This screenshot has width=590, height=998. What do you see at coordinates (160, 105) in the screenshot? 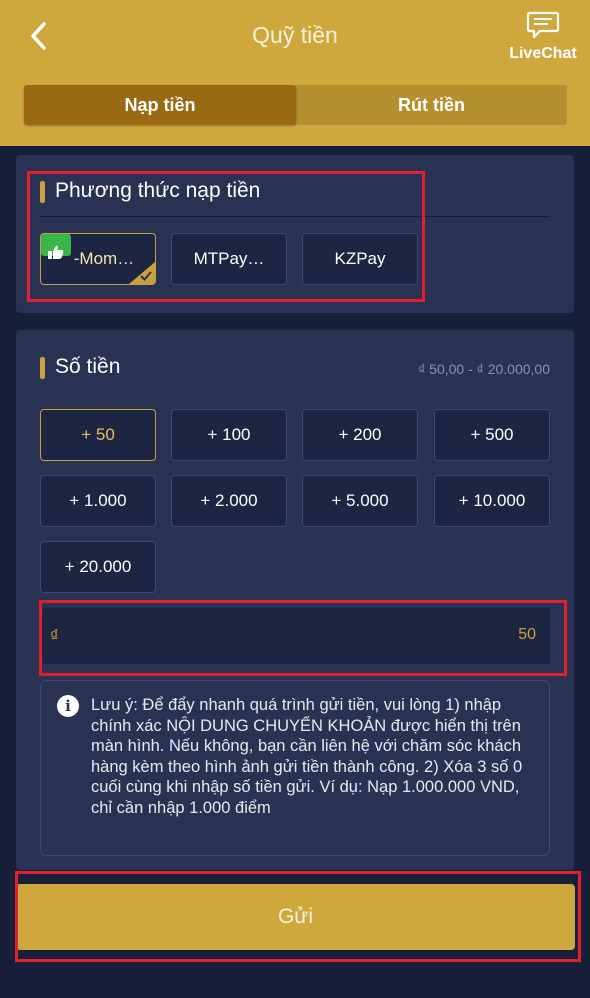
I see `tab-deposit: Nạp tiền` at bounding box center [160, 105].